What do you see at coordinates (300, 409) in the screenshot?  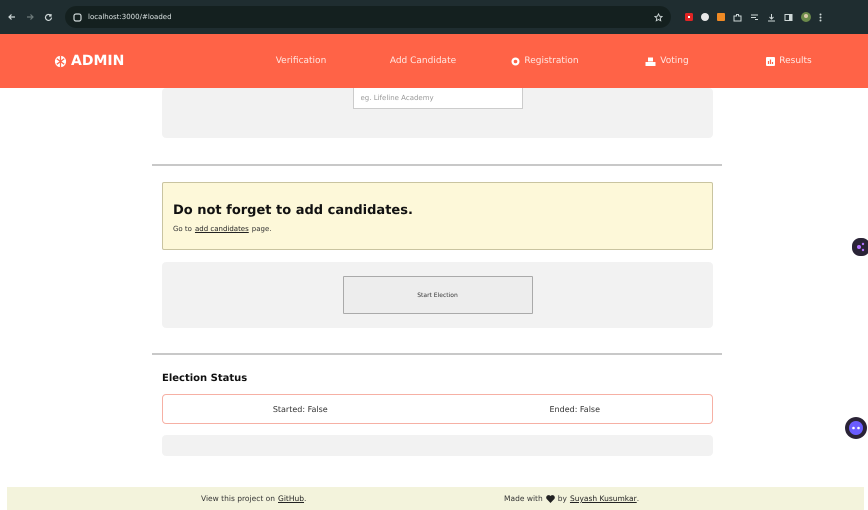 I see `status-text: Started: False` at bounding box center [300, 409].